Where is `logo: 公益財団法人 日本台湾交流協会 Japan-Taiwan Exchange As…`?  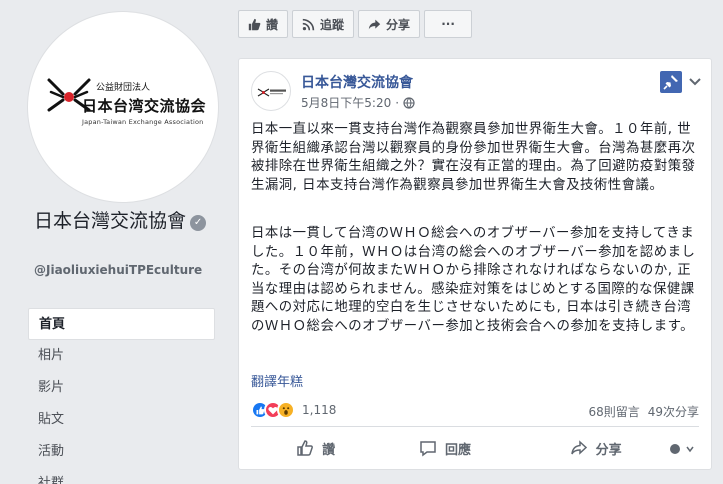
logo: 公益財団法人 日本台湾交流協会 Japan-Taiwan Exchange As… is located at coordinates (123, 107).